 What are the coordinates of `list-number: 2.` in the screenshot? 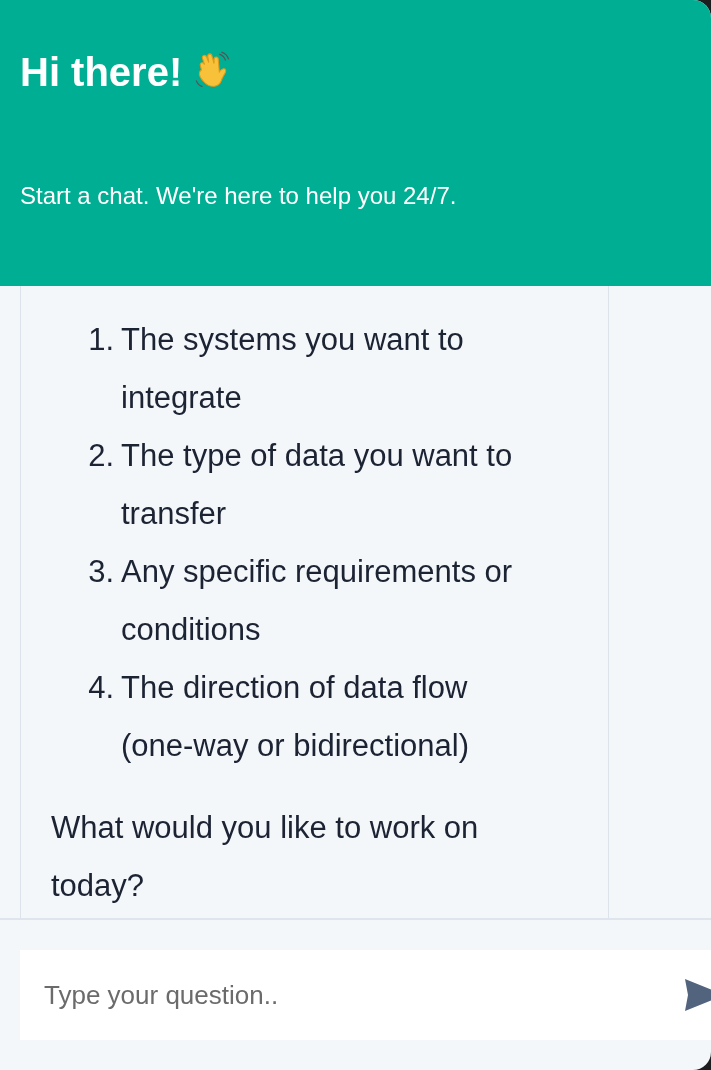 It's located at (100, 456).